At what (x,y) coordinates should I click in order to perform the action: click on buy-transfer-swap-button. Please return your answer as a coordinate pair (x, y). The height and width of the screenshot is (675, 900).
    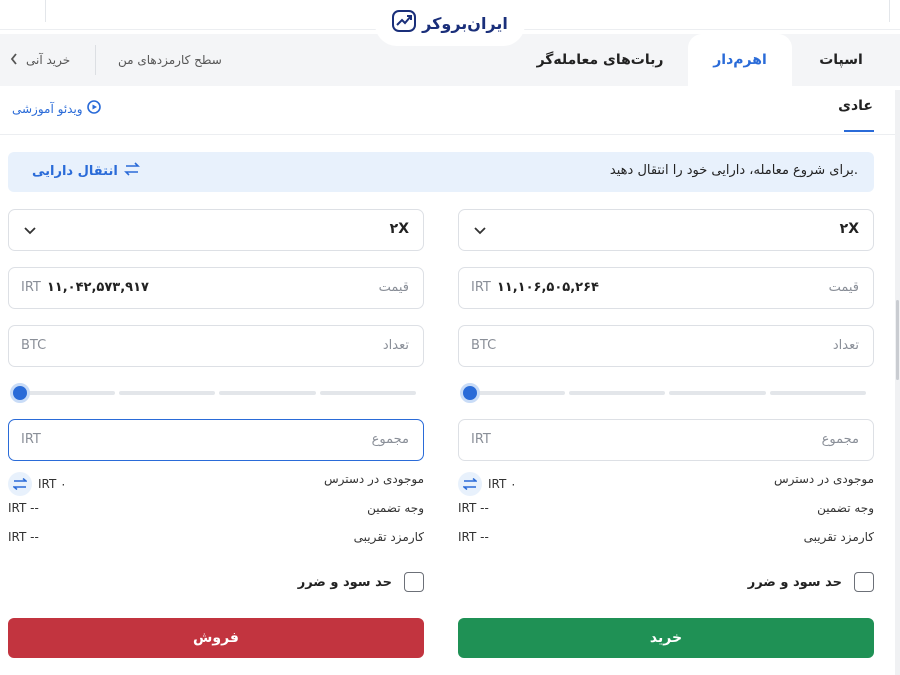
    Looking at the image, I should click on (470, 484).